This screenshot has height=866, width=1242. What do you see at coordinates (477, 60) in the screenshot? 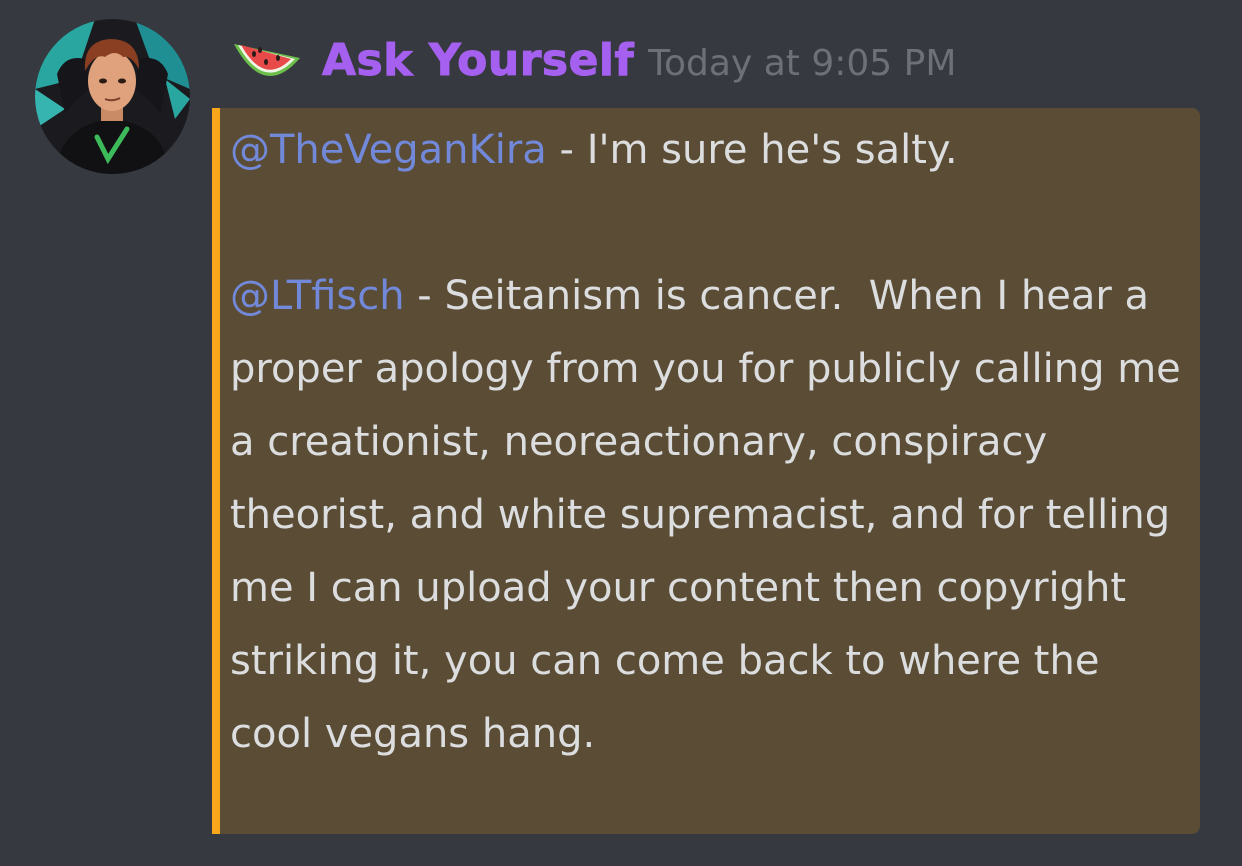
I see `author-username: Ask Yourself` at bounding box center [477, 60].